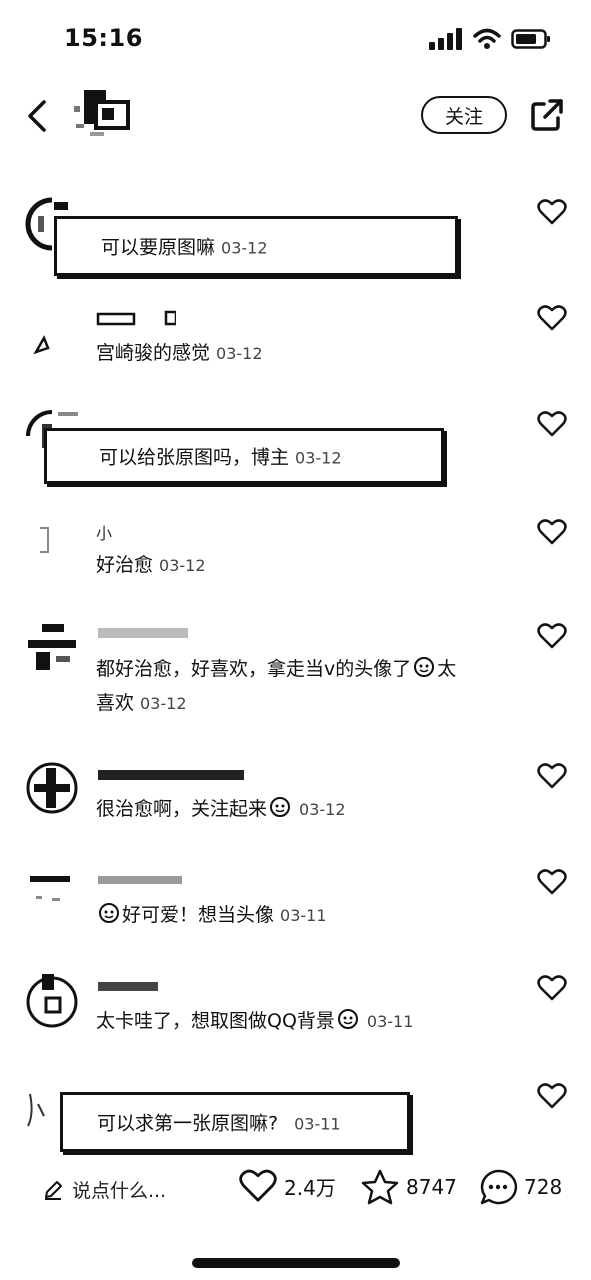  I want to click on comment-item: 很治愈啊，关注起来 03-12, so click(295, 805).